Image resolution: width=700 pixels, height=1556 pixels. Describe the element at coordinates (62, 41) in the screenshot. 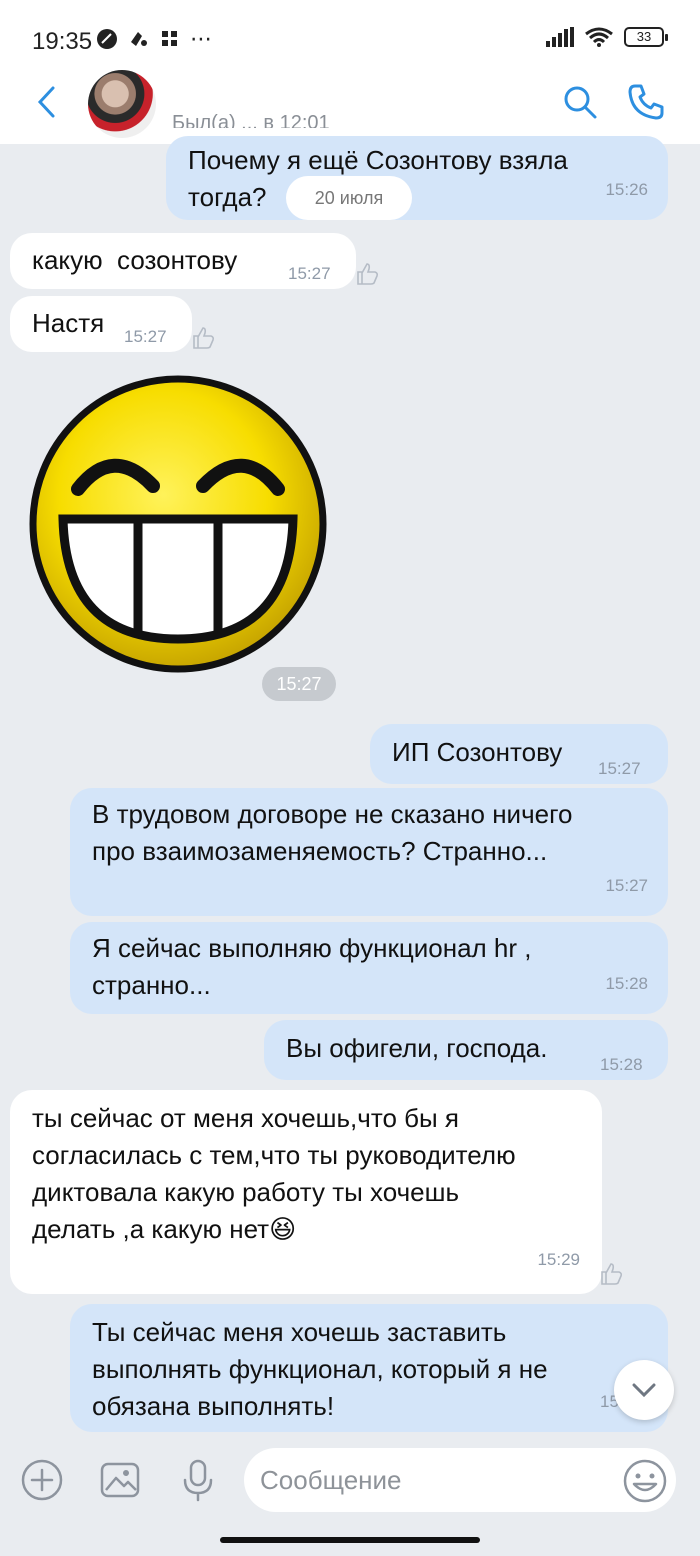

I see `status-time: 19:35` at that location.